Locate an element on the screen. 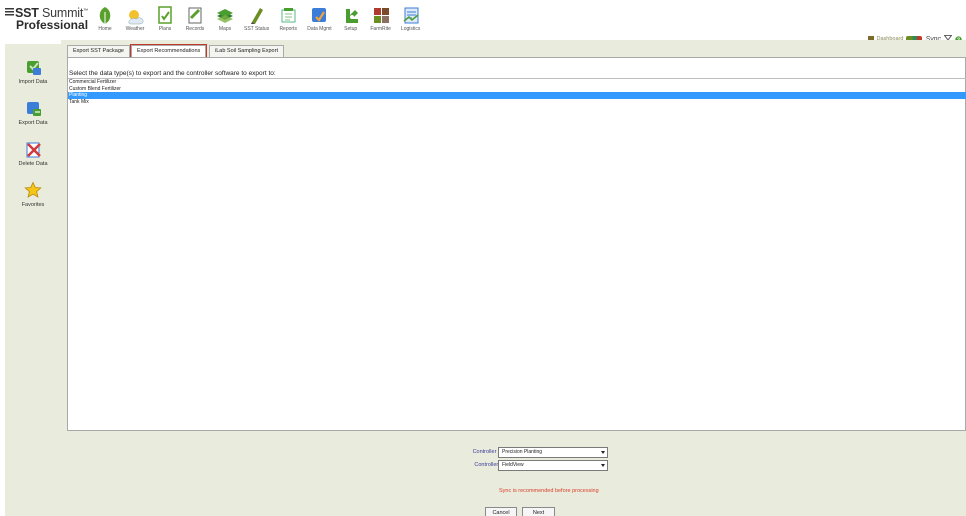 The height and width of the screenshot is (516, 966). data-mgmt-icon is located at coordinates (319, 15).